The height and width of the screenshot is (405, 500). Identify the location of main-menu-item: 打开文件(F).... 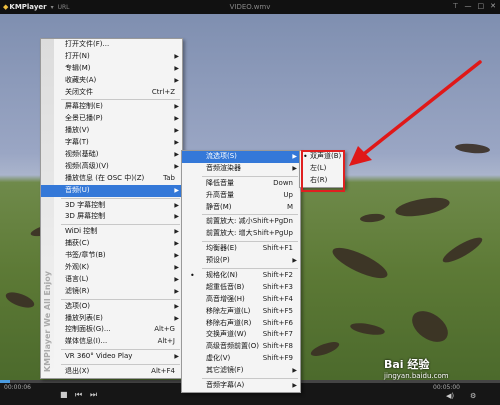
(111, 45).